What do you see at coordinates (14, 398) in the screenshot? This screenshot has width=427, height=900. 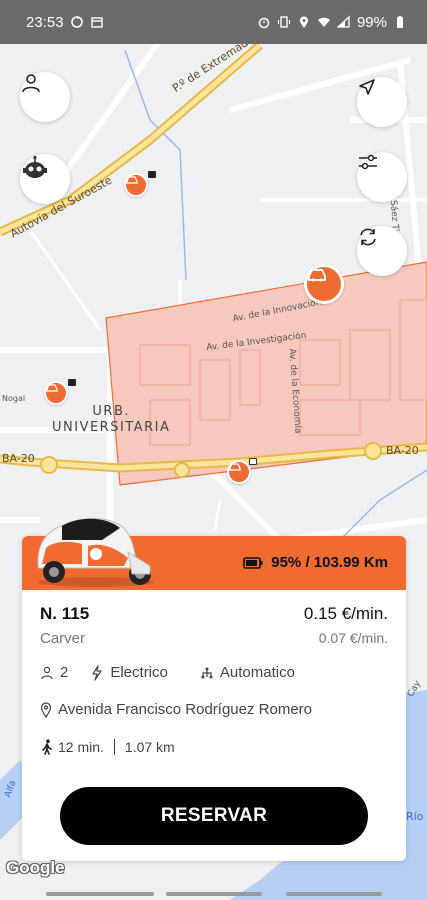 I see `street-label-nogal: Nogal` at bounding box center [14, 398].